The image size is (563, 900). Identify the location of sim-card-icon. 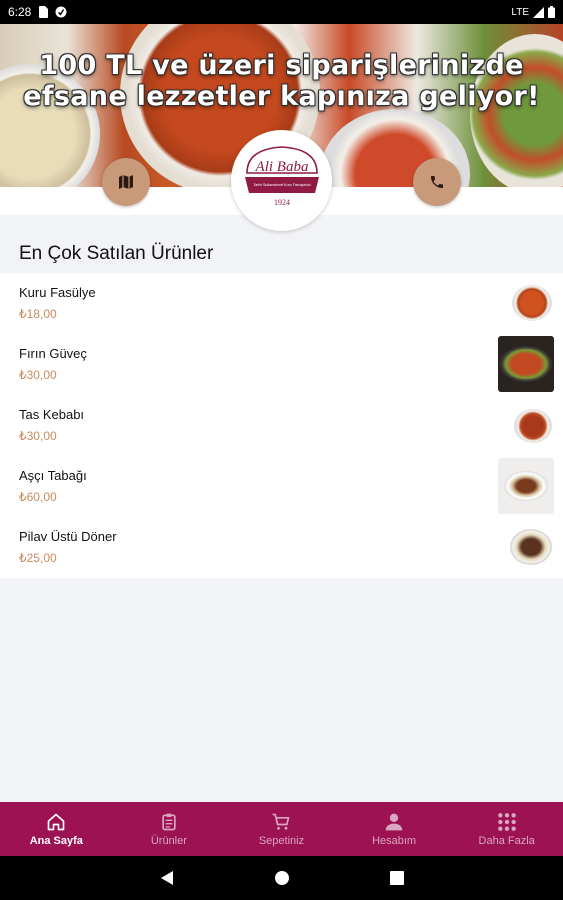
(44, 12).